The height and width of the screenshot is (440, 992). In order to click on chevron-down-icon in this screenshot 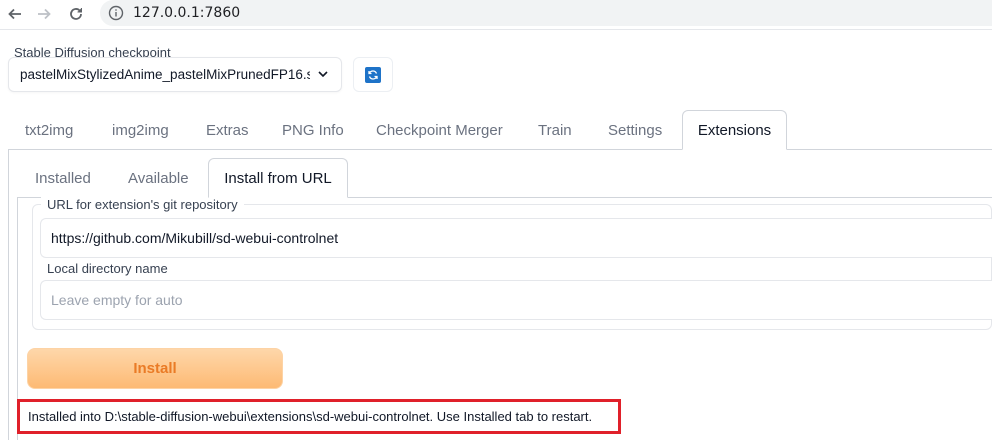, I will do `click(323, 74)`.